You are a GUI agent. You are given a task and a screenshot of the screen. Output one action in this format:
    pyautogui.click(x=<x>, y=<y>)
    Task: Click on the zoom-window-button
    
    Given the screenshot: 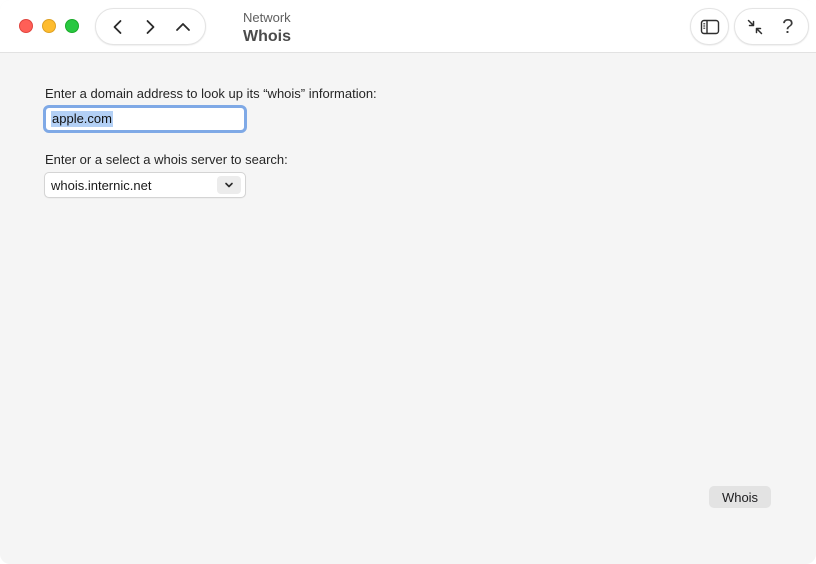 What is the action you would take?
    pyautogui.click(x=72, y=26)
    